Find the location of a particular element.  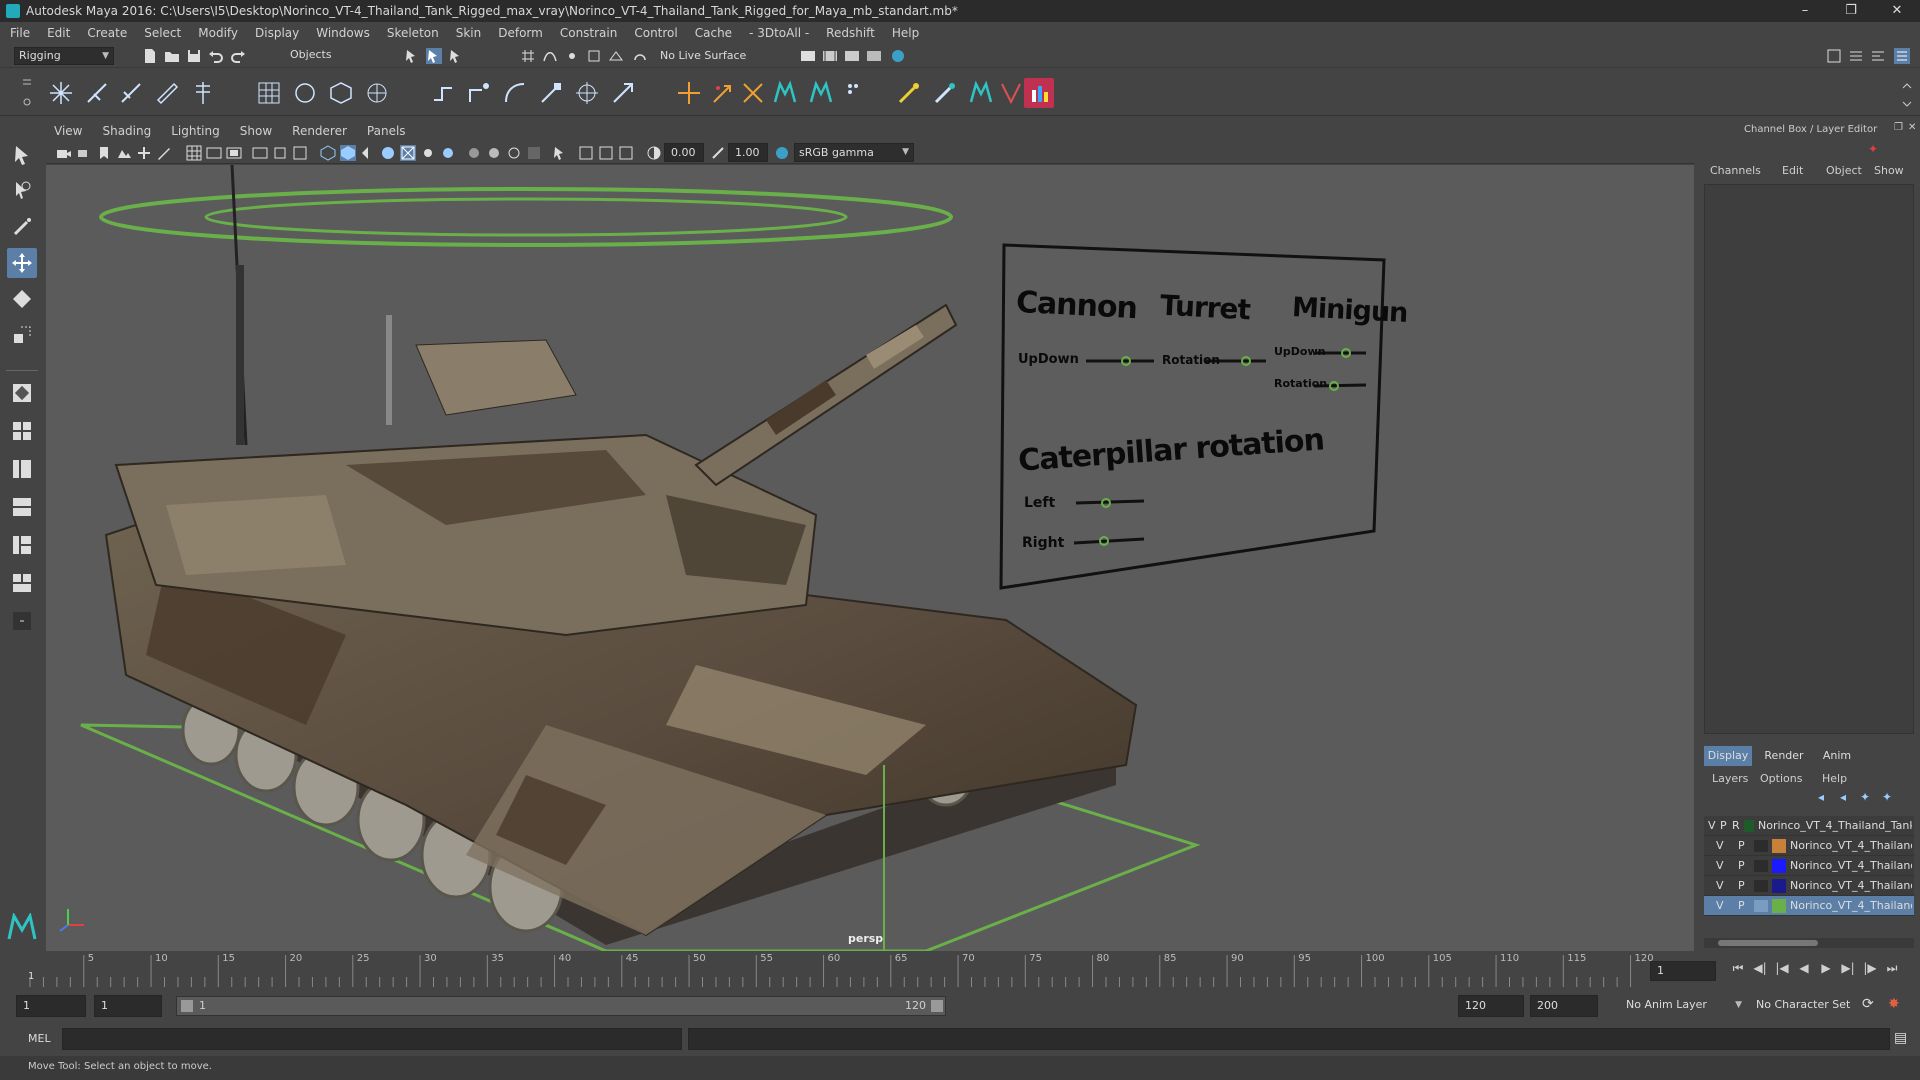

use-all-lights-icon is located at coordinates (428, 153).